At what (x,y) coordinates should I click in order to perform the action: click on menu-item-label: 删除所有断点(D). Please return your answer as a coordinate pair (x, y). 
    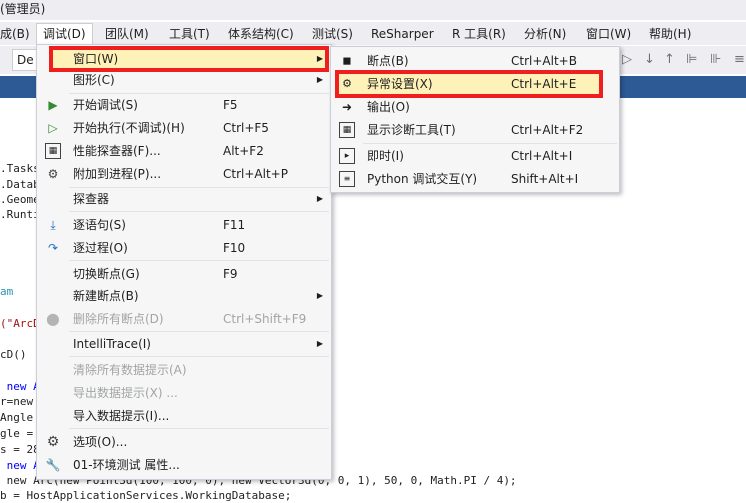
    Looking at the image, I should click on (118, 319).